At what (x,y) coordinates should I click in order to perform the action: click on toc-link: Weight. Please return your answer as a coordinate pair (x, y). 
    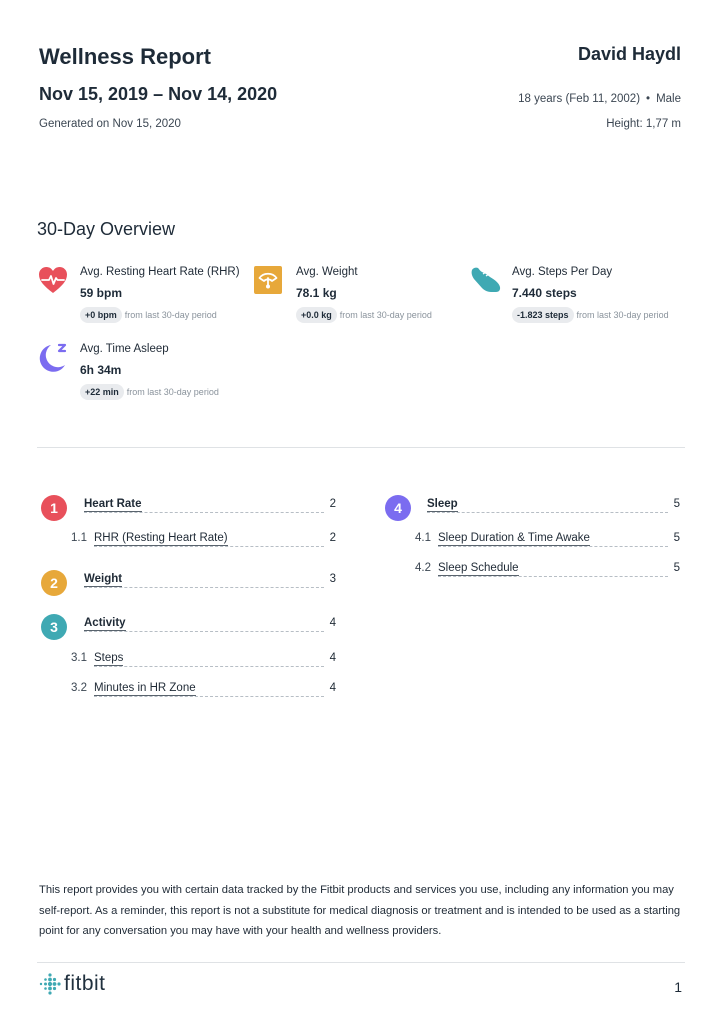
    Looking at the image, I should click on (103, 580).